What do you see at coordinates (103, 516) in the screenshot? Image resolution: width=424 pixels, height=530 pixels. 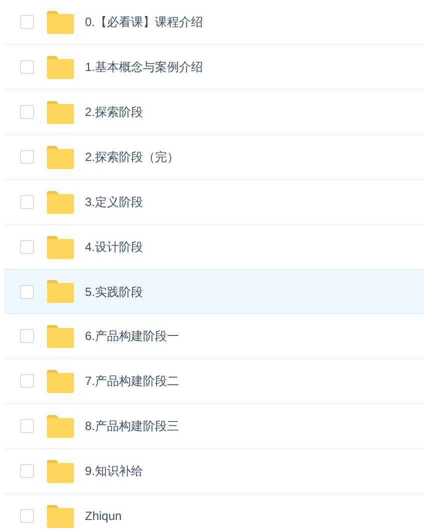 I see `folder-name: Zhiqun` at bounding box center [103, 516].